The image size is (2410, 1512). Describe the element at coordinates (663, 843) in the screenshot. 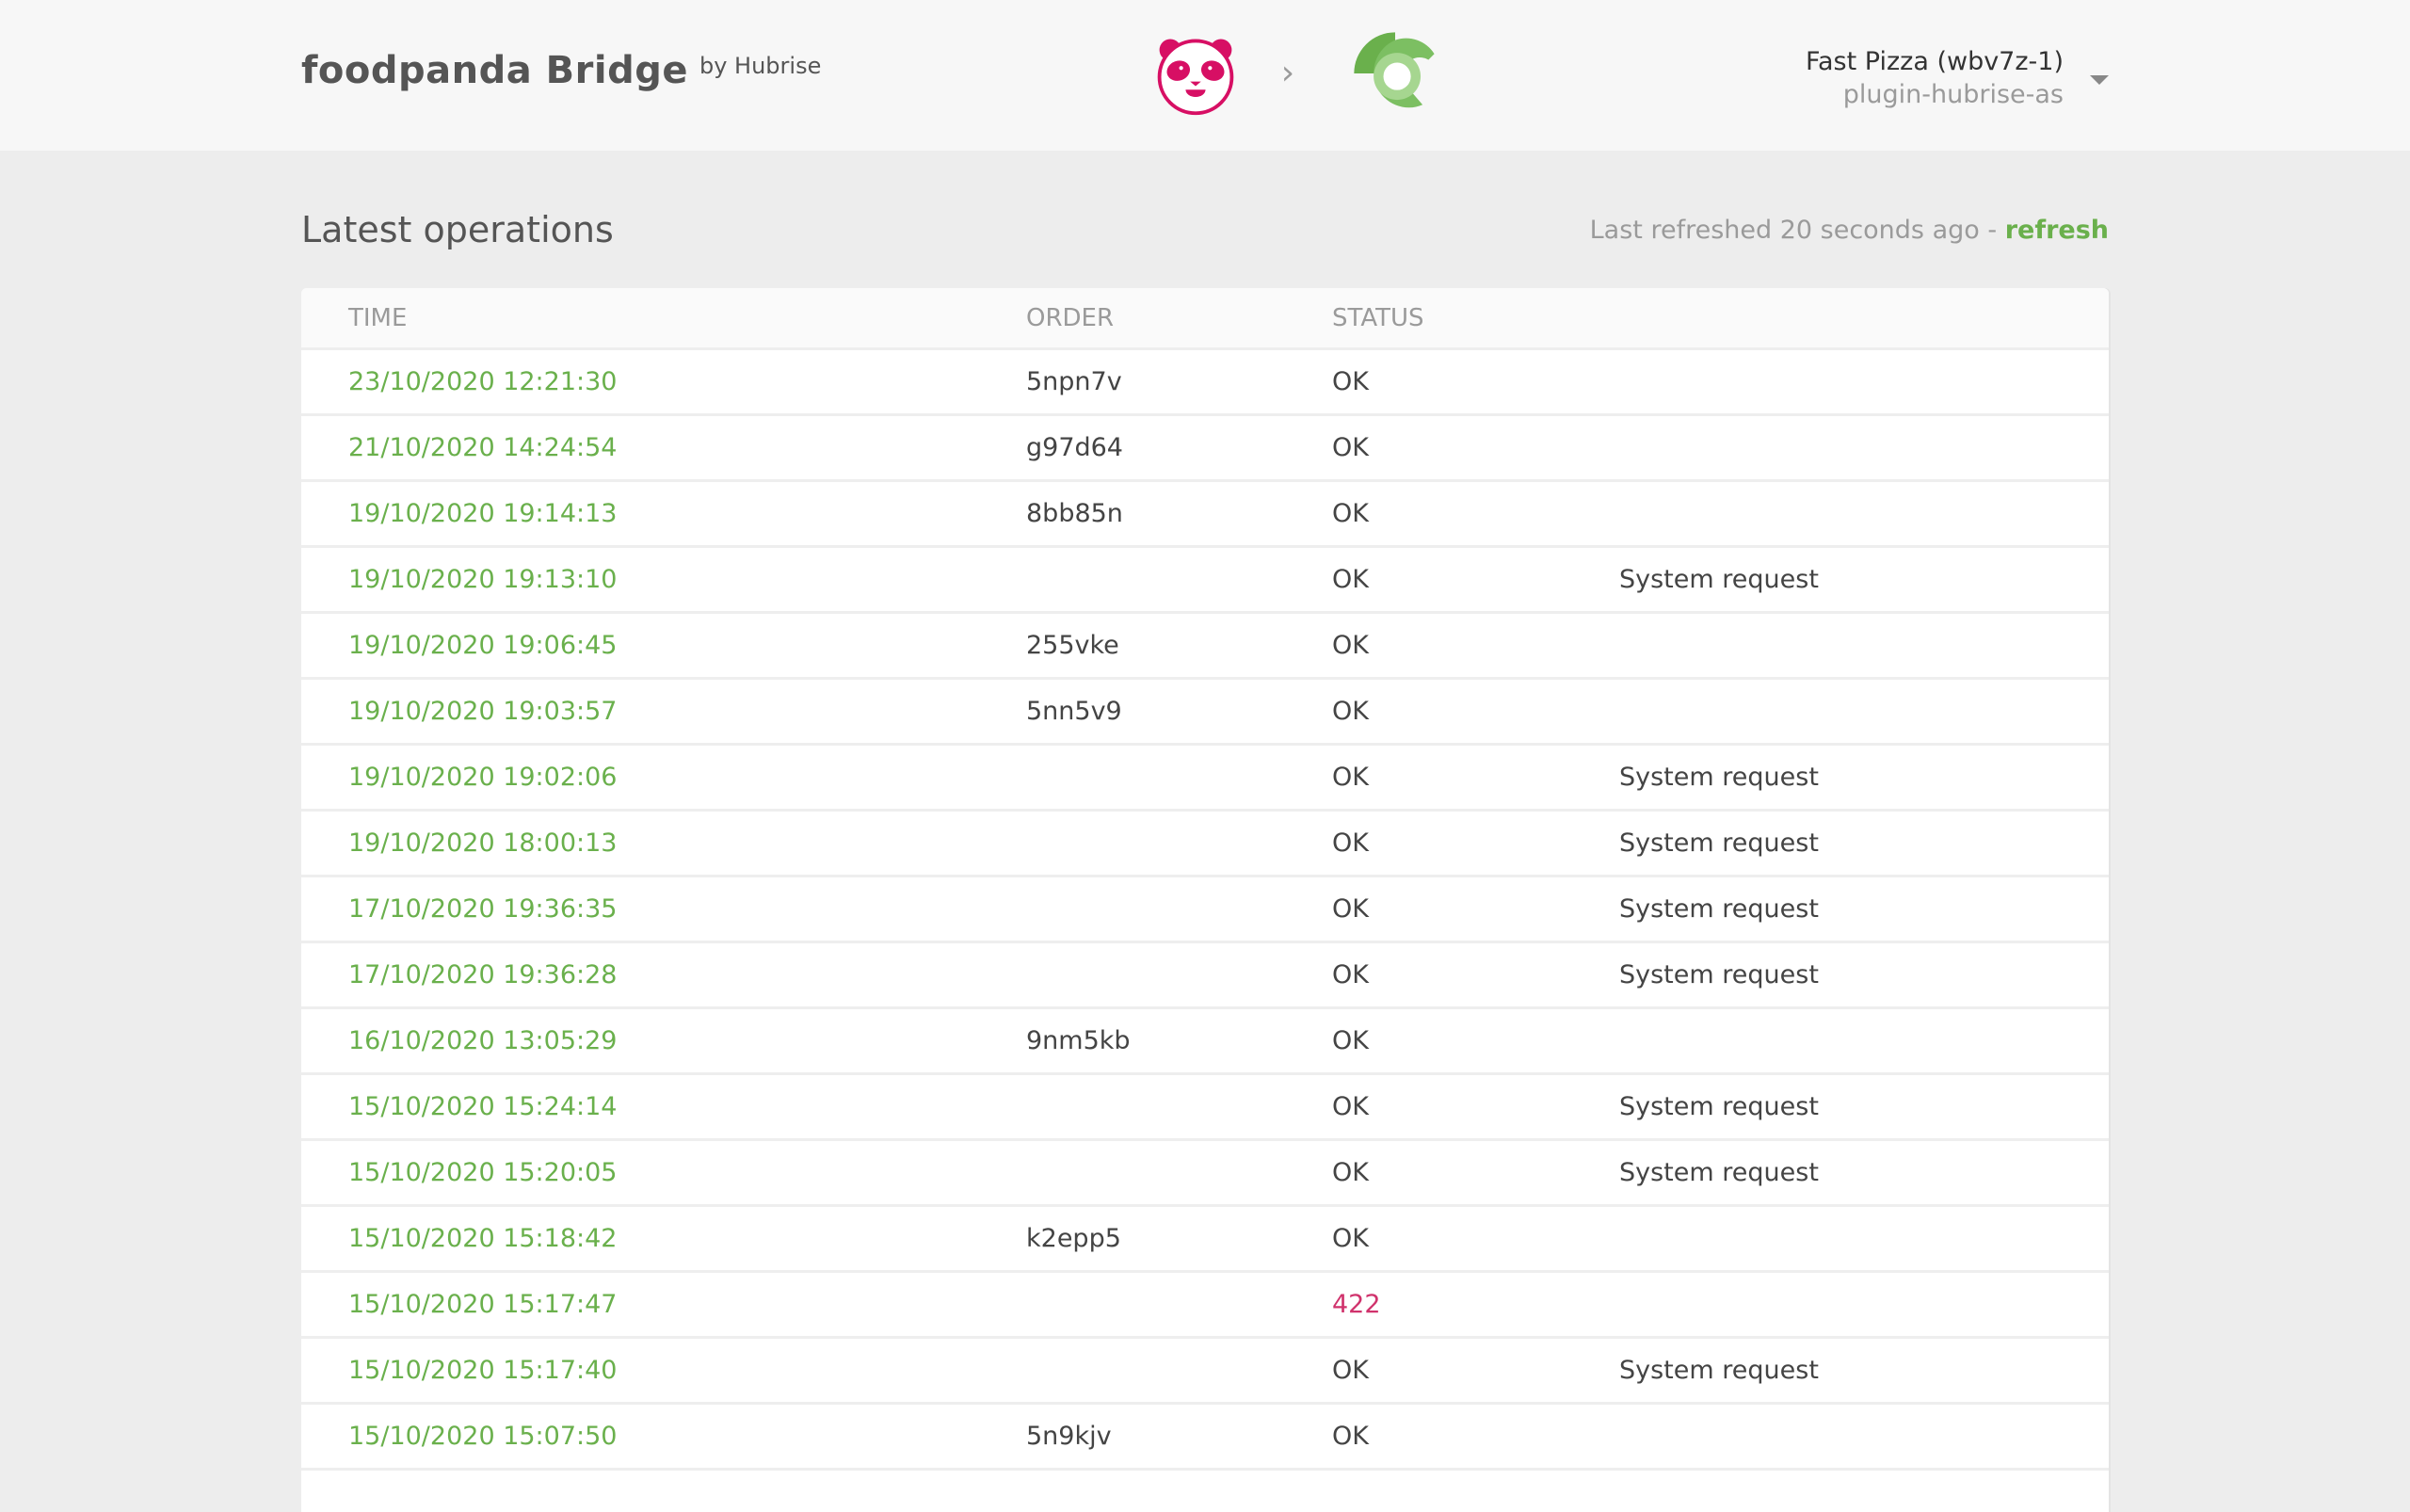

I see `operation-time-link: 19/10/2020 18:00:13` at that location.